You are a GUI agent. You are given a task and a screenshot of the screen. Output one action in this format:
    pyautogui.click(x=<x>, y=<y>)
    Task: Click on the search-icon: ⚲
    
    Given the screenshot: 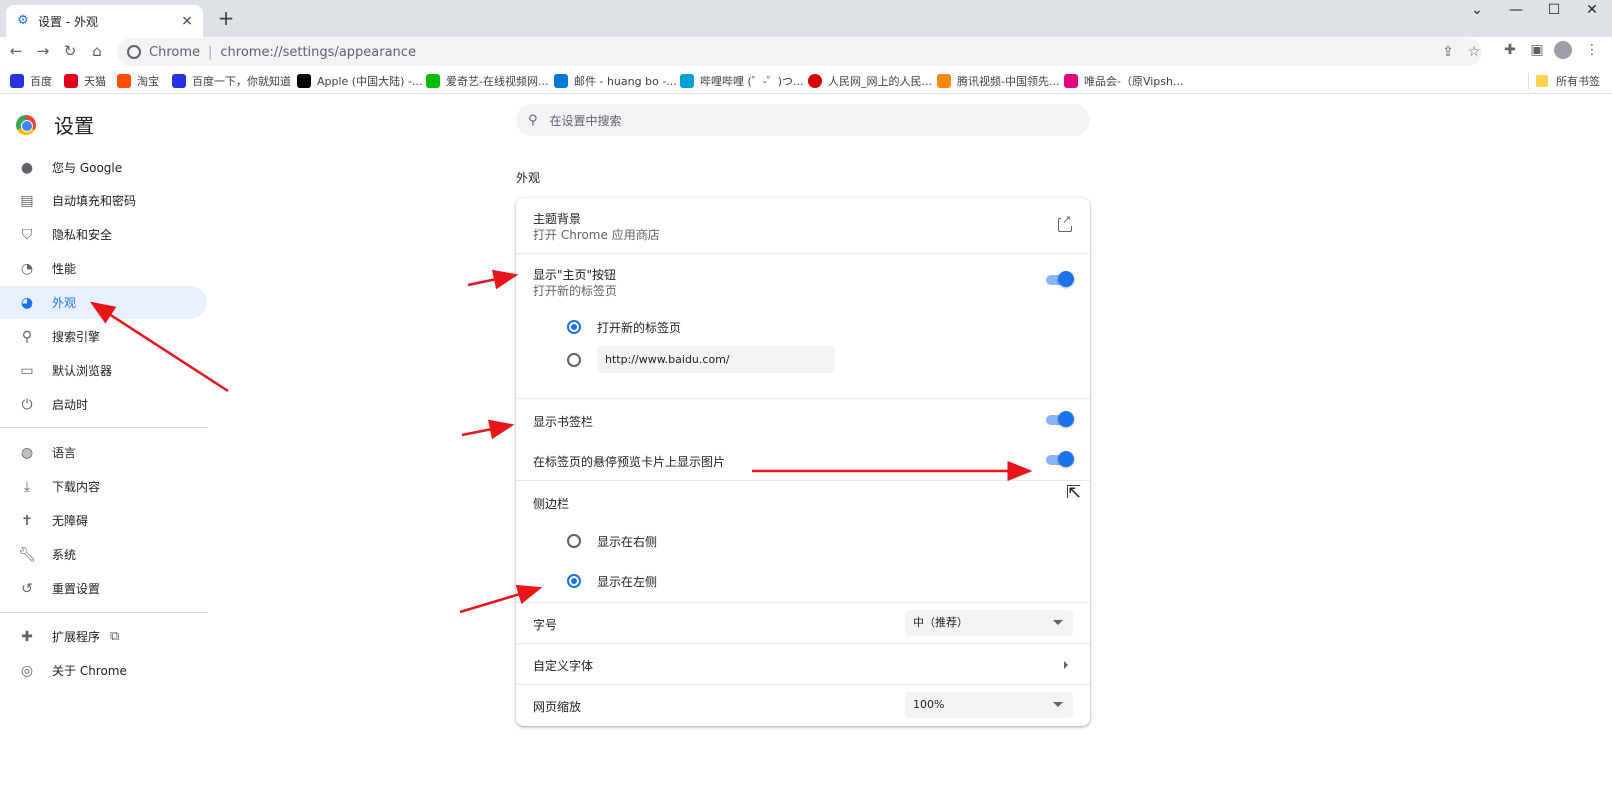 What is the action you would take?
    pyautogui.click(x=533, y=120)
    